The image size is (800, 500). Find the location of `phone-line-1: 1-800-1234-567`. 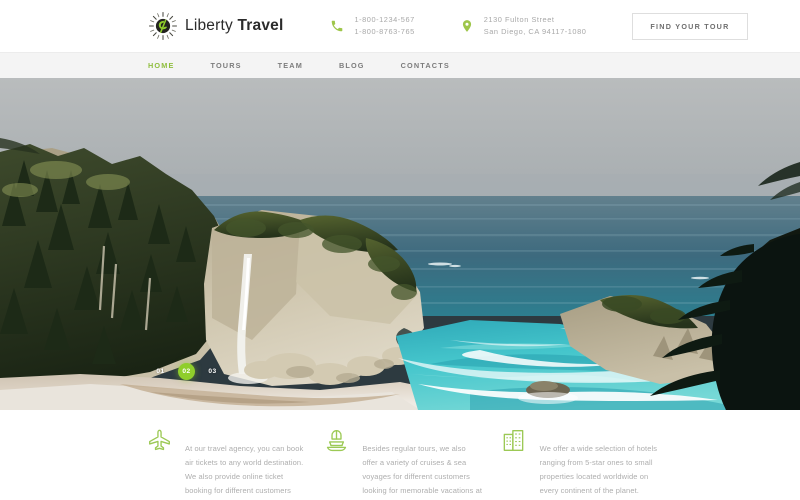

phone-line-1: 1-800-1234-567 is located at coordinates (384, 20).